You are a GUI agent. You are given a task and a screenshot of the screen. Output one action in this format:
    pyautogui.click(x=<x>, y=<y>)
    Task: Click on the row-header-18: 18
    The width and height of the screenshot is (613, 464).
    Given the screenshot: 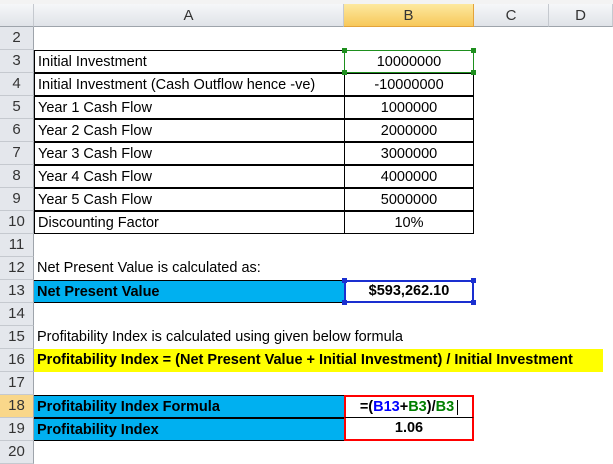 What is the action you would take?
    pyautogui.click(x=17, y=406)
    